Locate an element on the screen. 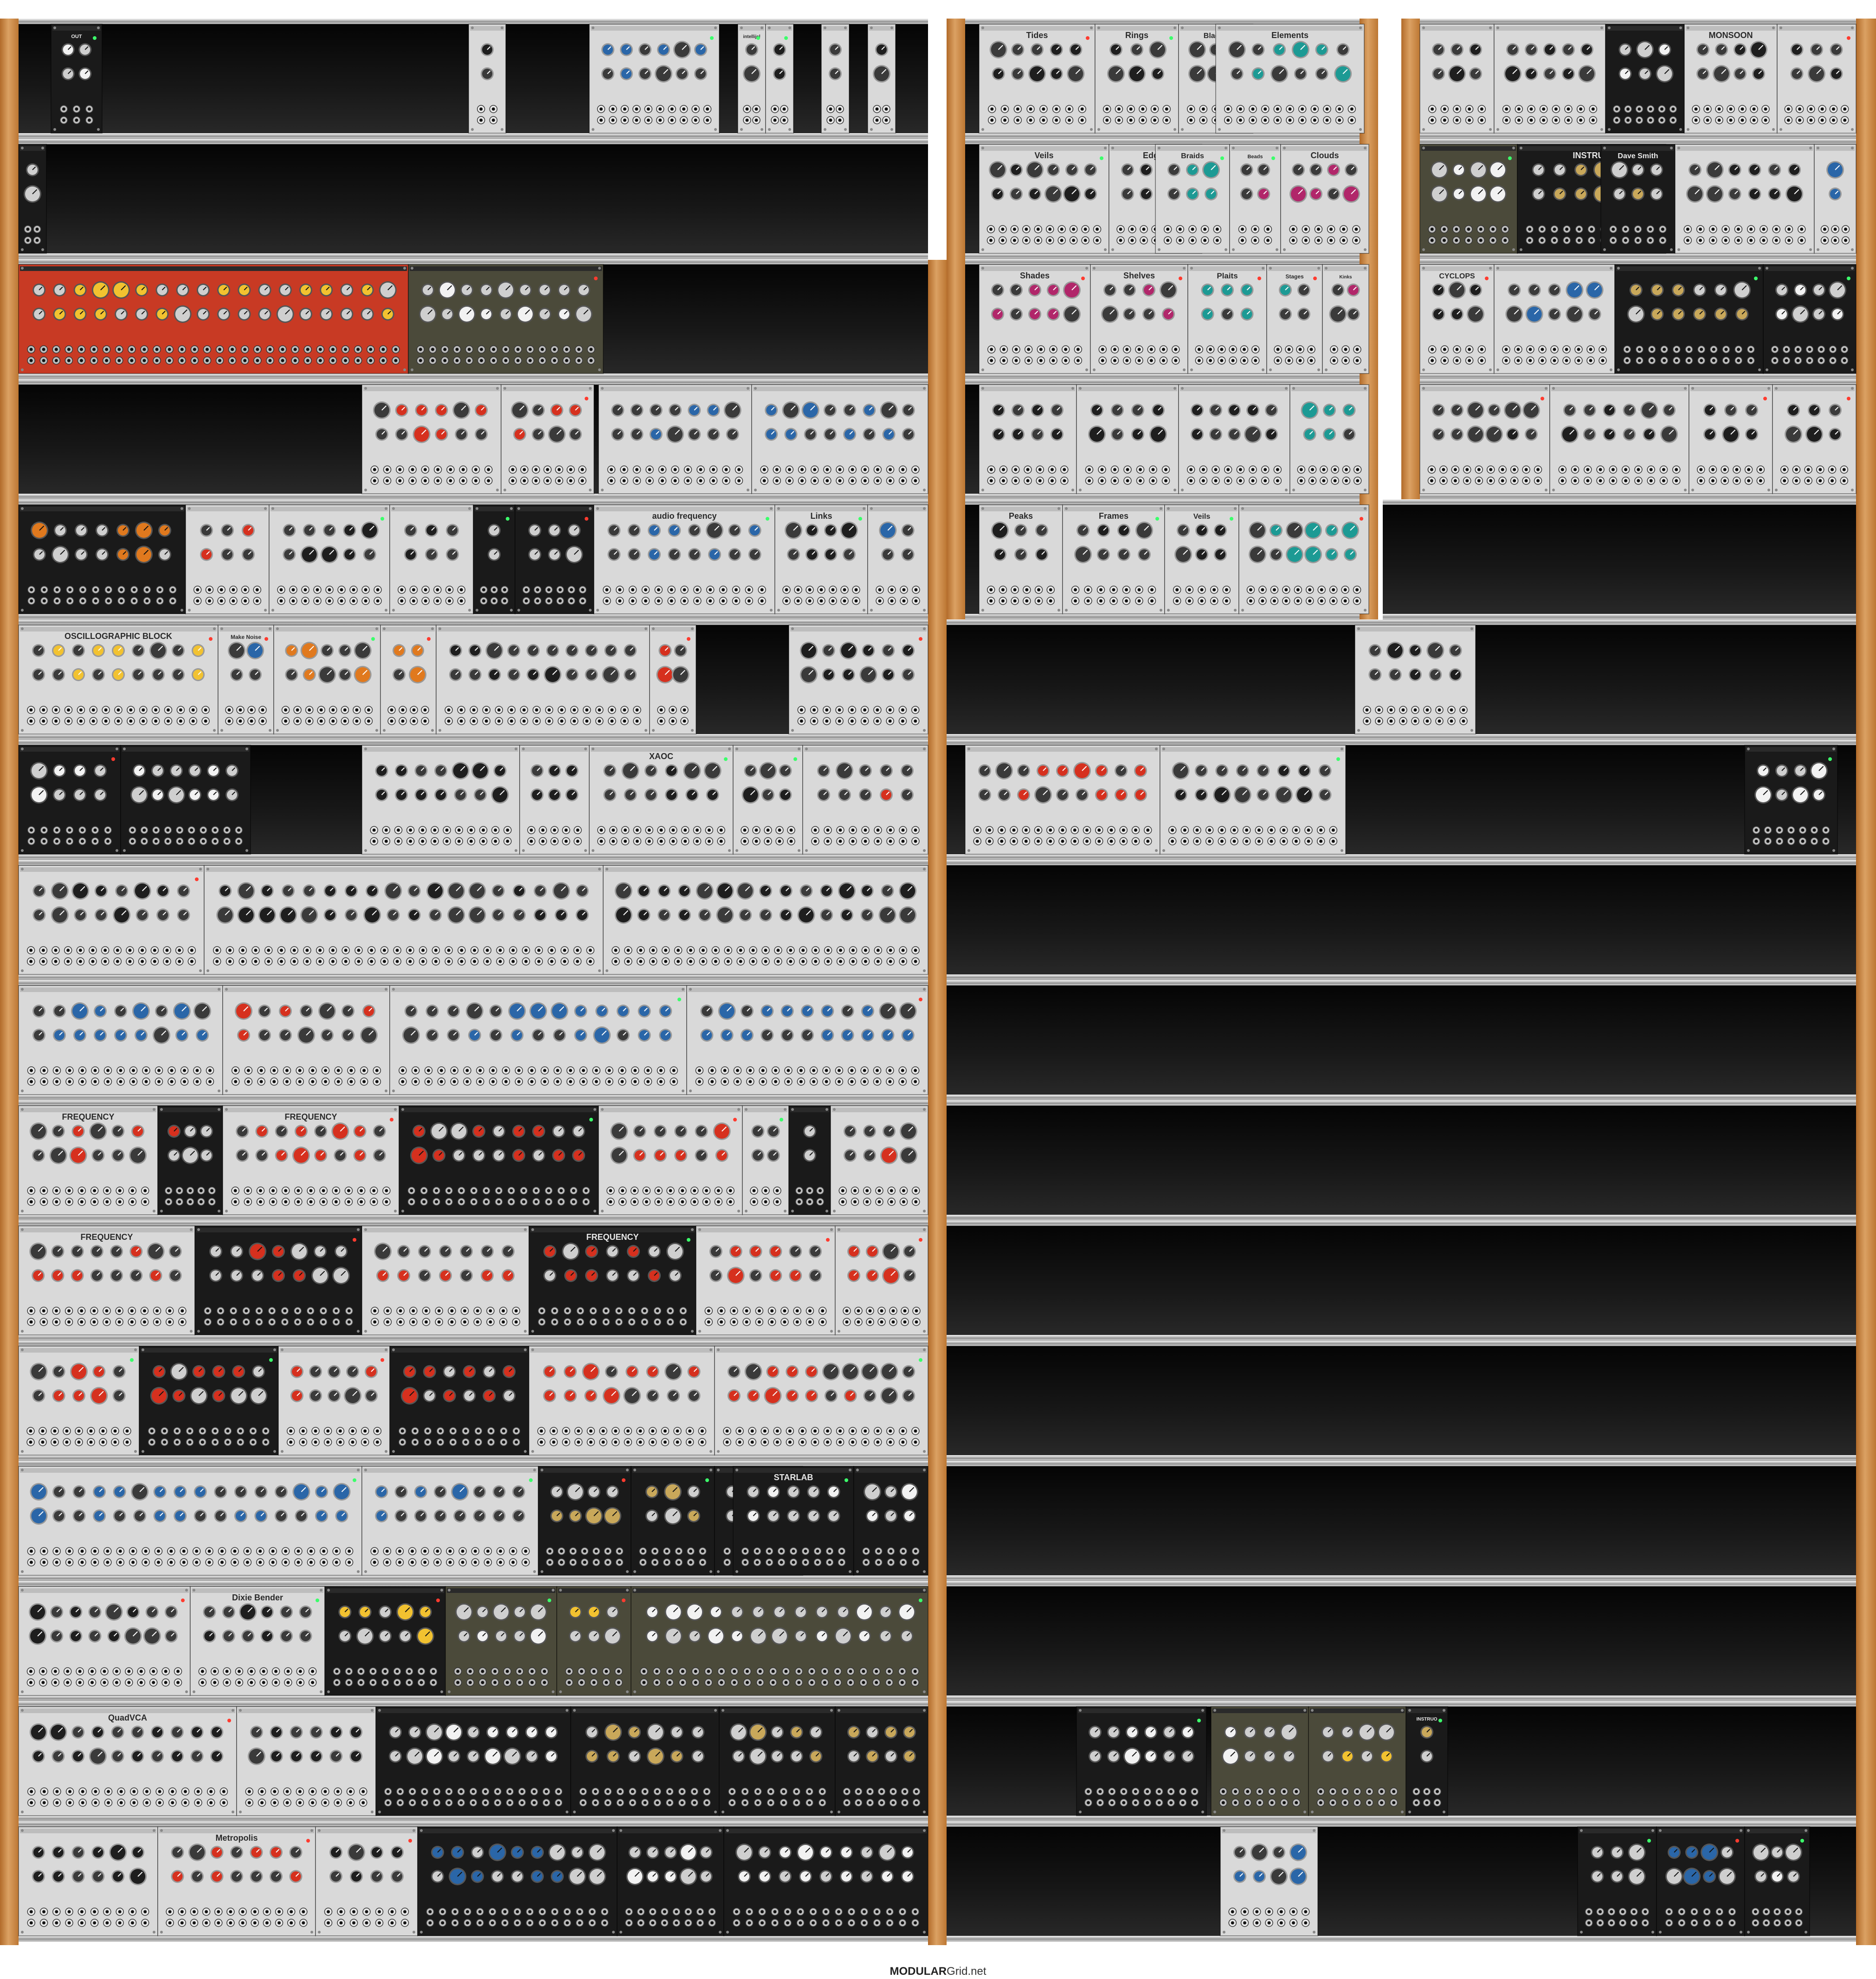 The width and height of the screenshot is (1876, 1979). left-row-1-module-1: OUT is located at coordinates (77, 79).